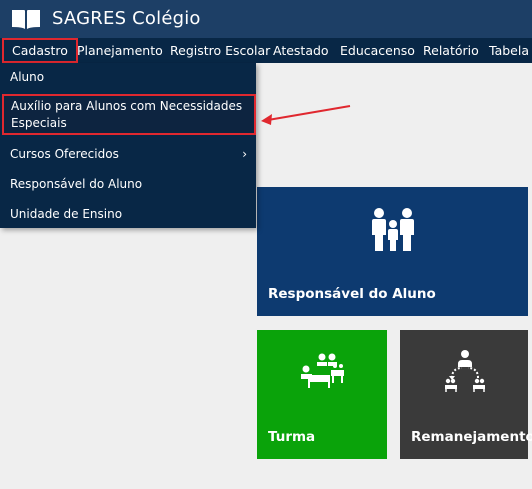 This screenshot has width=532, height=489. I want to click on chevron-right-icon: ›, so click(244, 154).